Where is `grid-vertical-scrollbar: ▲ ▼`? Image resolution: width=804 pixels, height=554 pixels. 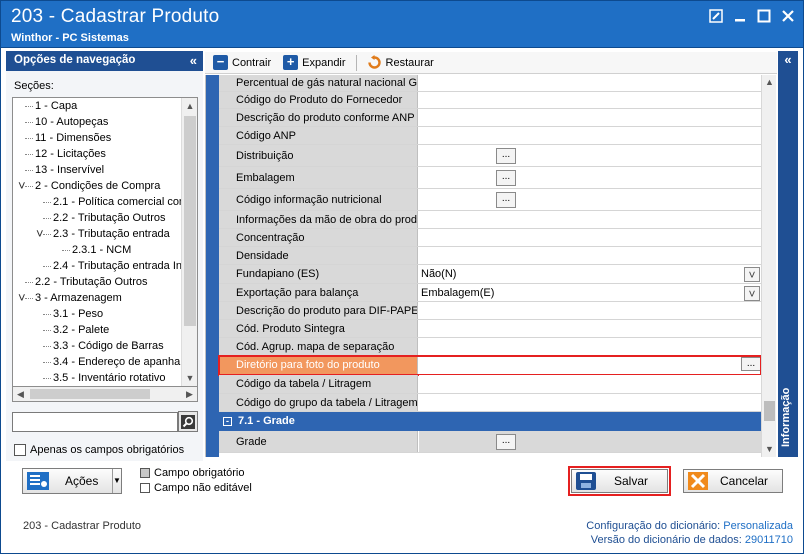 grid-vertical-scrollbar: ▲ ▼ is located at coordinates (768, 266).